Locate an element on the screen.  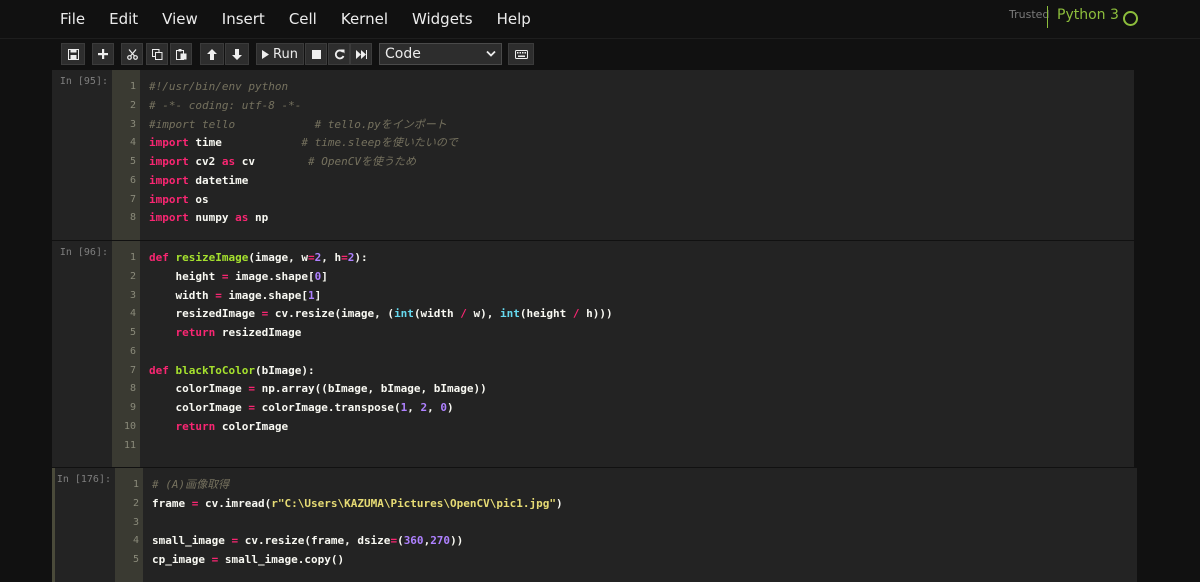
code-token: cv2 is located at coordinates (205, 161).